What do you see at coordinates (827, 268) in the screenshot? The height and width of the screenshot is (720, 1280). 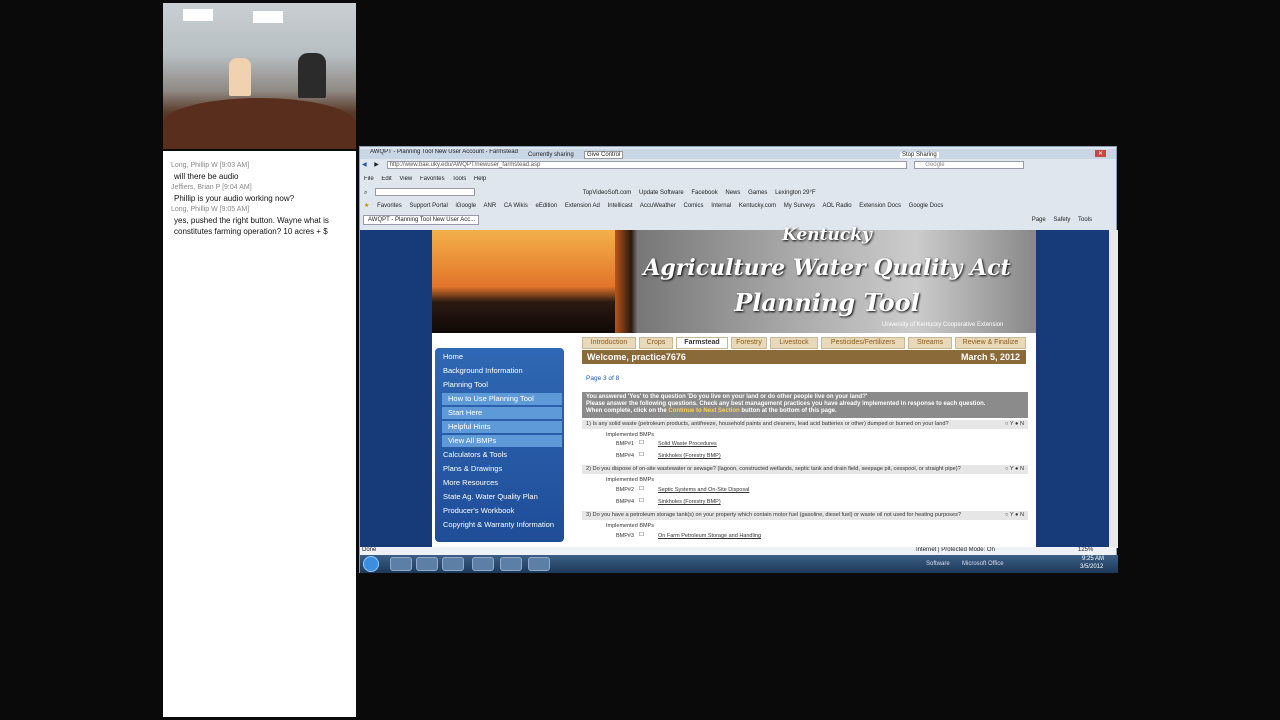 I see `banner-title-2: Agriculture Water Quality Act` at bounding box center [827, 268].